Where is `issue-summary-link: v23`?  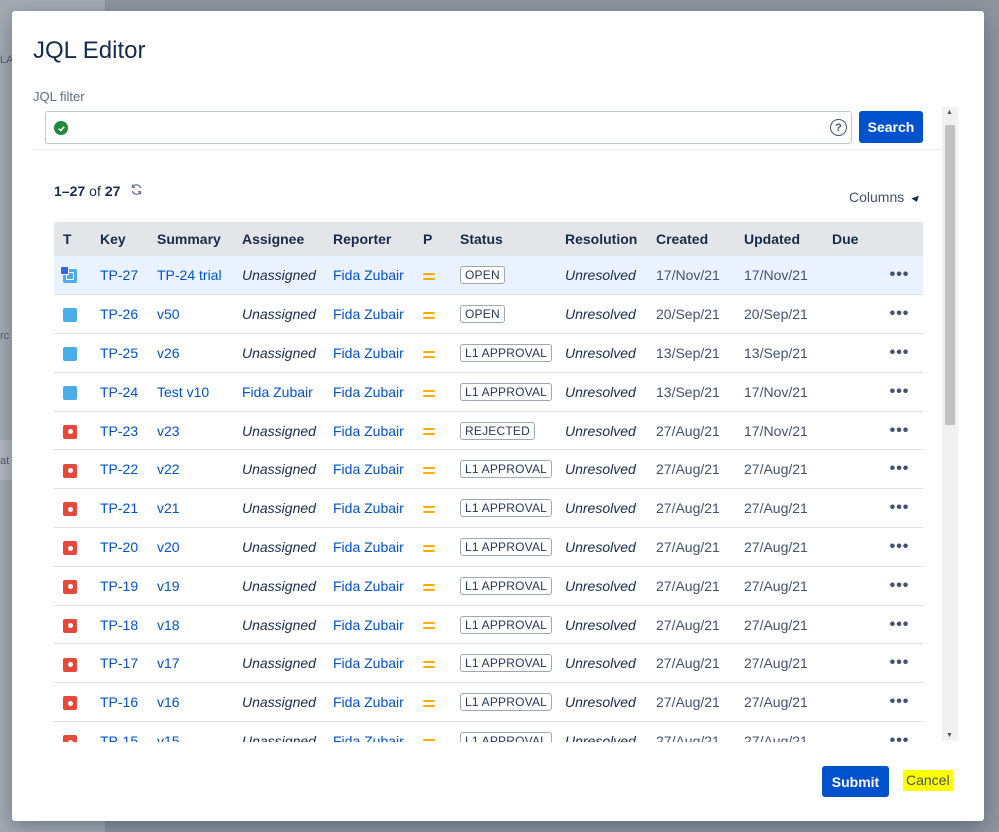
issue-summary-link: v23 is located at coordinates (168, 431).